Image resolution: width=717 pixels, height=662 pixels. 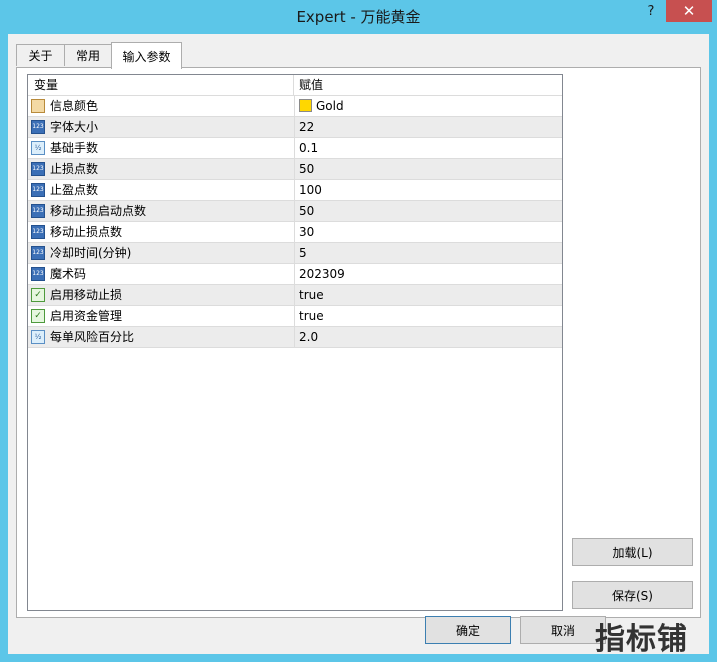 What do you see at coordinates (88, 55) in the screenshot?
I see `tab-common: 常用` at bounding box center [88, 55].